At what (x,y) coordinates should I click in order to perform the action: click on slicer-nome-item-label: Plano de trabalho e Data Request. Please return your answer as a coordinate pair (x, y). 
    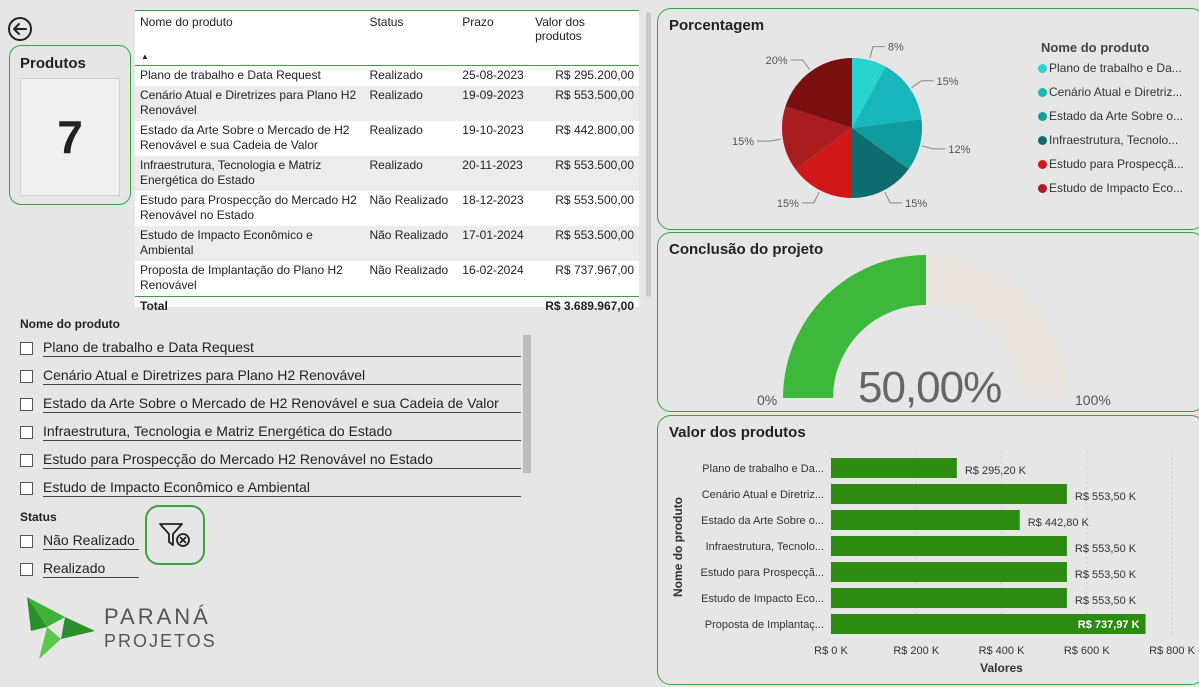
    Looking at the image, I should click on (282, 348).